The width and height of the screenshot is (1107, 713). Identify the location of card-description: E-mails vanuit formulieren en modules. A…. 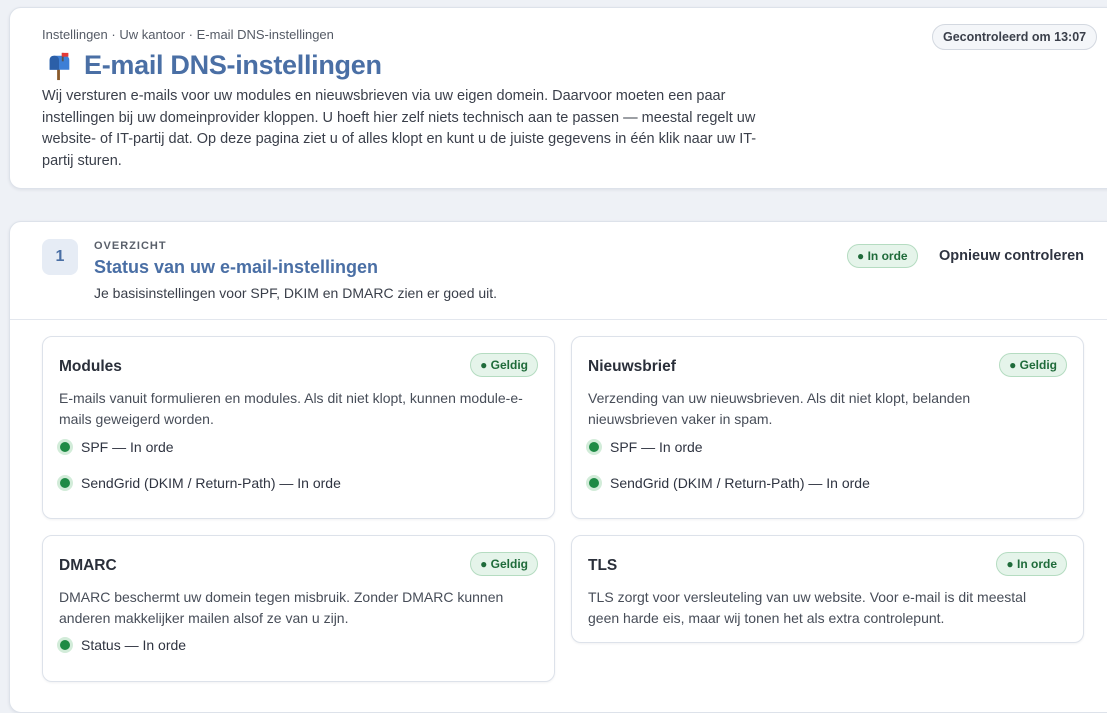
(291, 408).